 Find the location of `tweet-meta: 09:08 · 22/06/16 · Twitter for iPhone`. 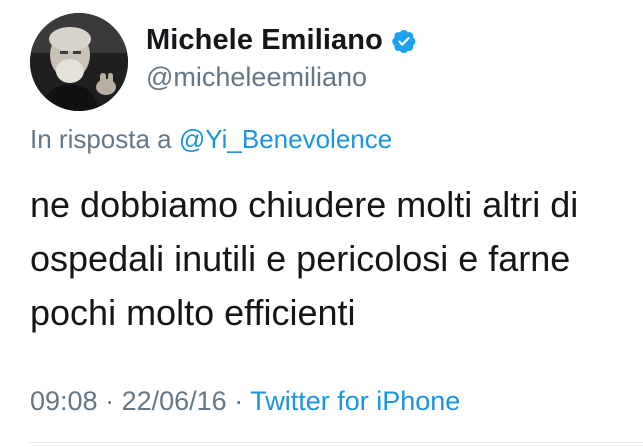

tweet-meta: 09:08 · 22/06/16 · Twitter for iPhone is located at coordinates (245, 401).